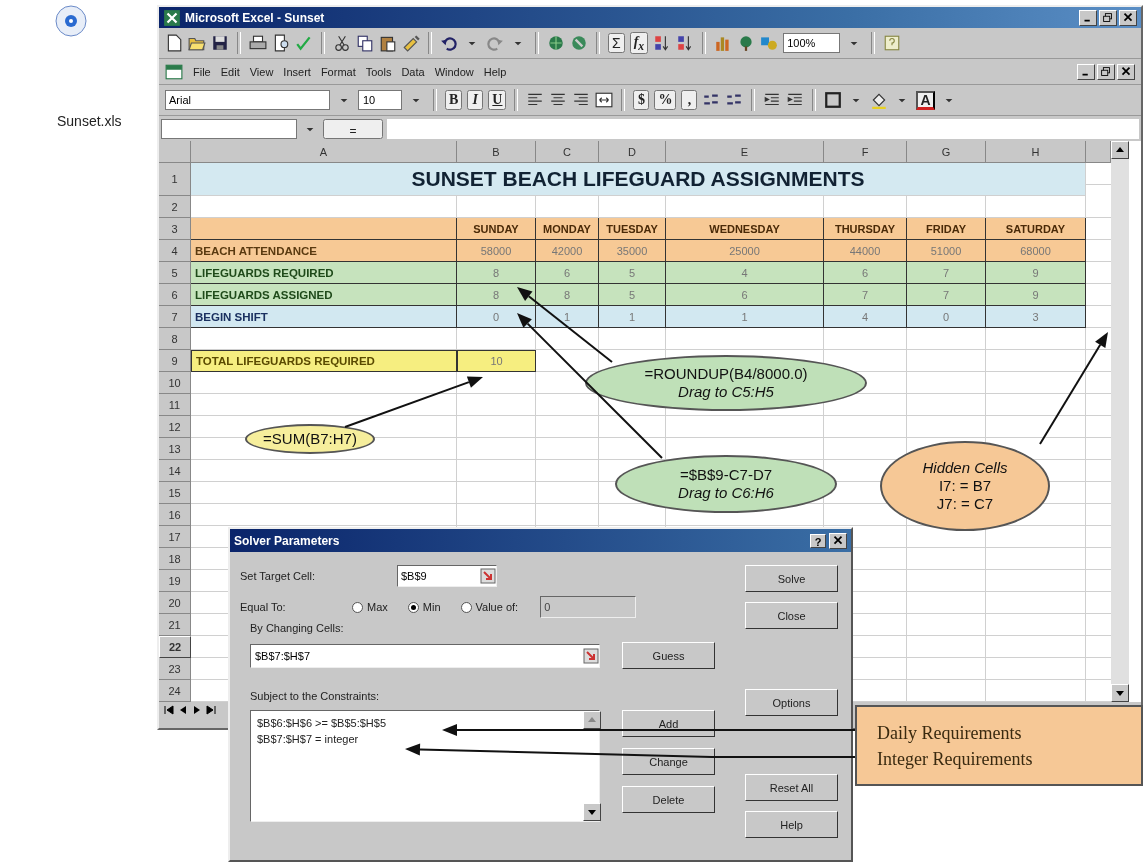  What do you see at coordinates (791, 578) in the screenshot?
I see `dialog-button: Solve` at bounding box center [791, 578].